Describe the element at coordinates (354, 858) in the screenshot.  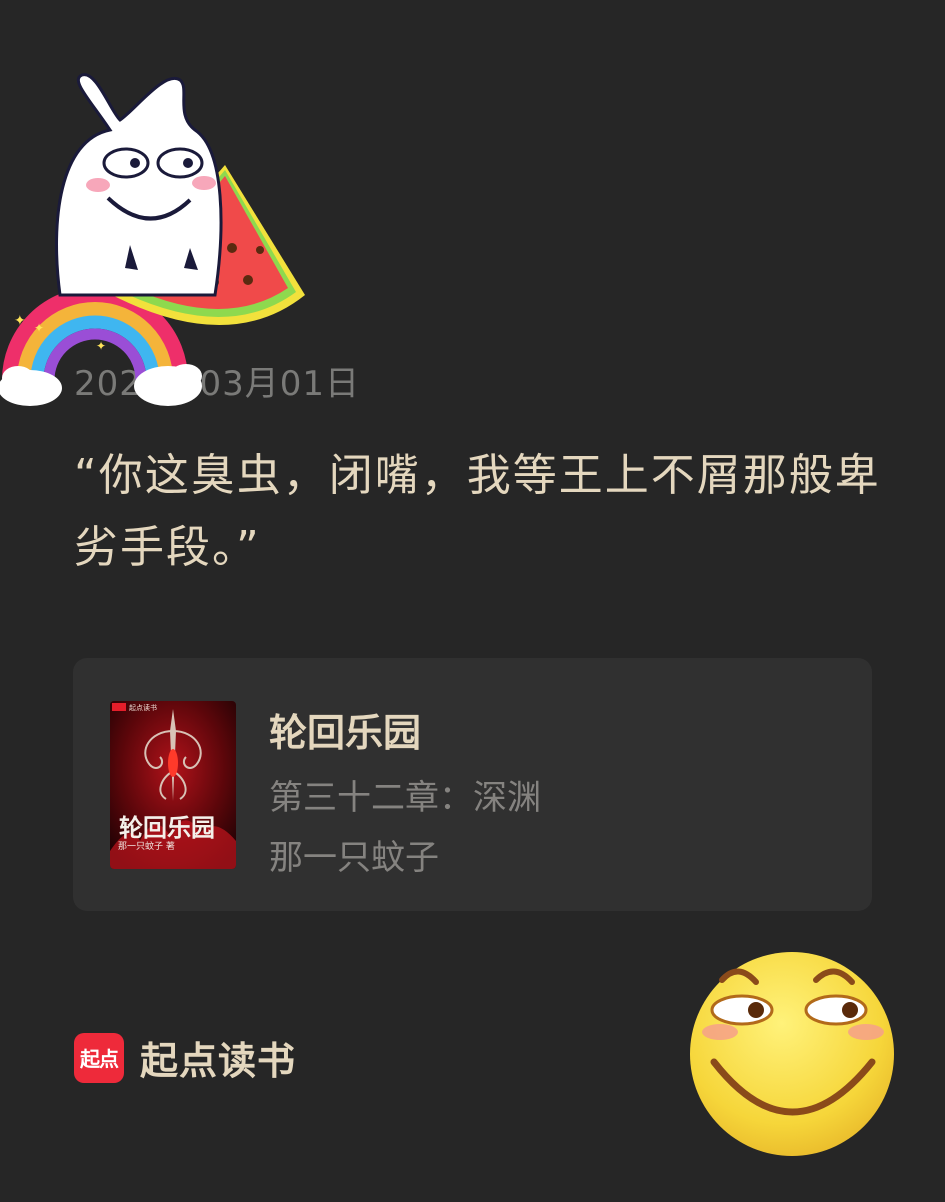
I see `book-author: 那一只蚊子` at that location.